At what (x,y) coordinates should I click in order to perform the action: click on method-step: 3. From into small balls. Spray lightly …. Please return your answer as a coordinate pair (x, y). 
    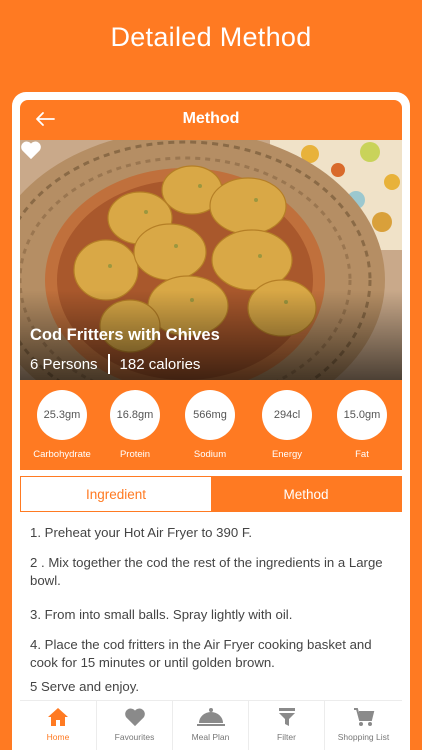
    Looking at the image, I should click on (161, 614).